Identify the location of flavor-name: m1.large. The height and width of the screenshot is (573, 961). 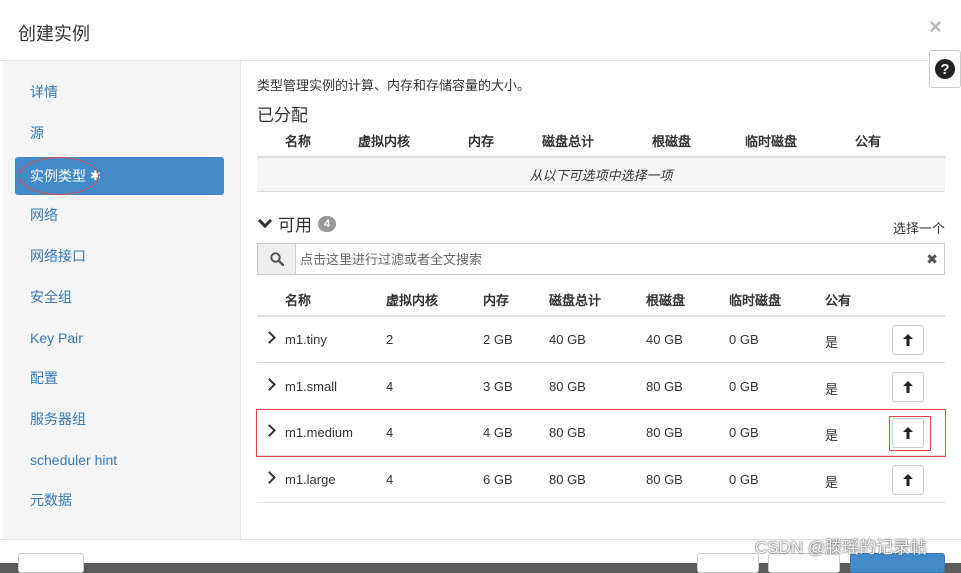
(310, 479).